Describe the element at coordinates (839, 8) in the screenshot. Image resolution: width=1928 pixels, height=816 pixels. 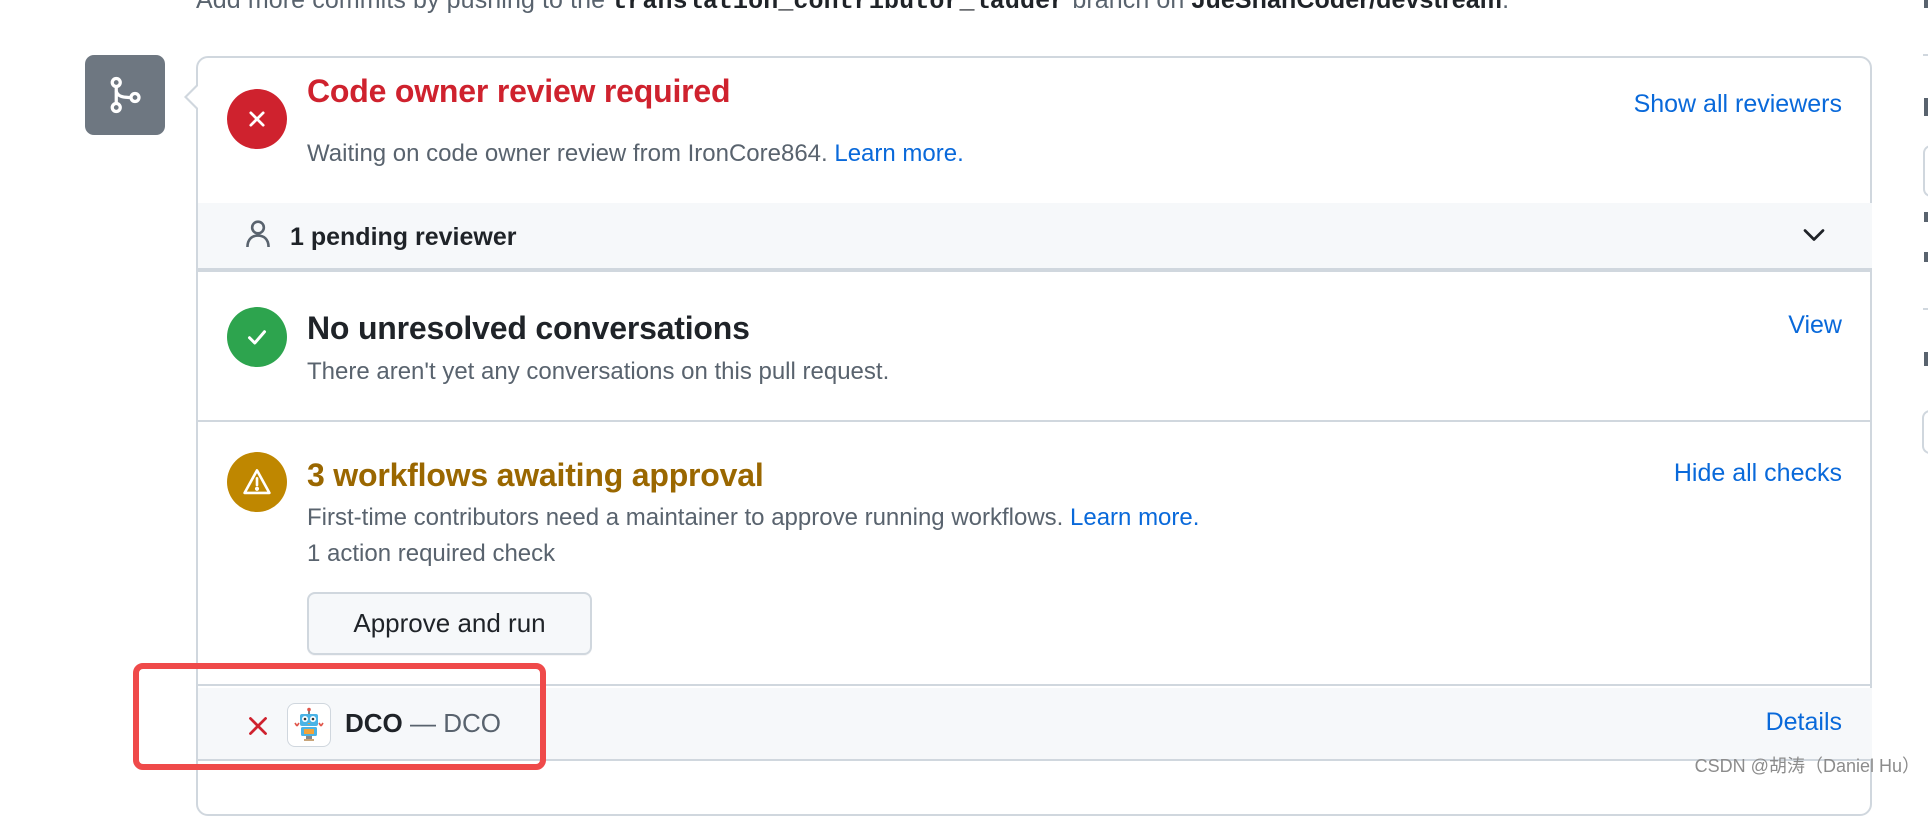
I see `branch-name: translation_contributor_ladder` at that location.